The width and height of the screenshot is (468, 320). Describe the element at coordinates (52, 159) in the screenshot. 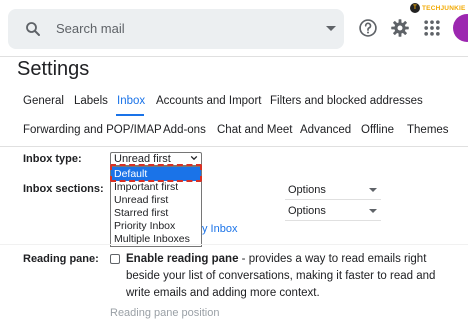

I see `inbox-type-label: Inbox type:` at that location.